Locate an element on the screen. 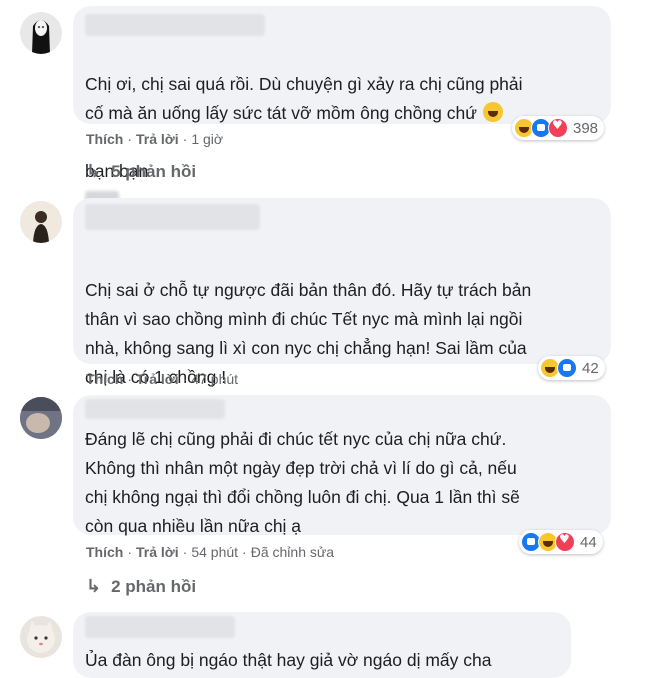  comment-actions: Thích · Trả lời · 47 phút is located at coordinates (162, 379).